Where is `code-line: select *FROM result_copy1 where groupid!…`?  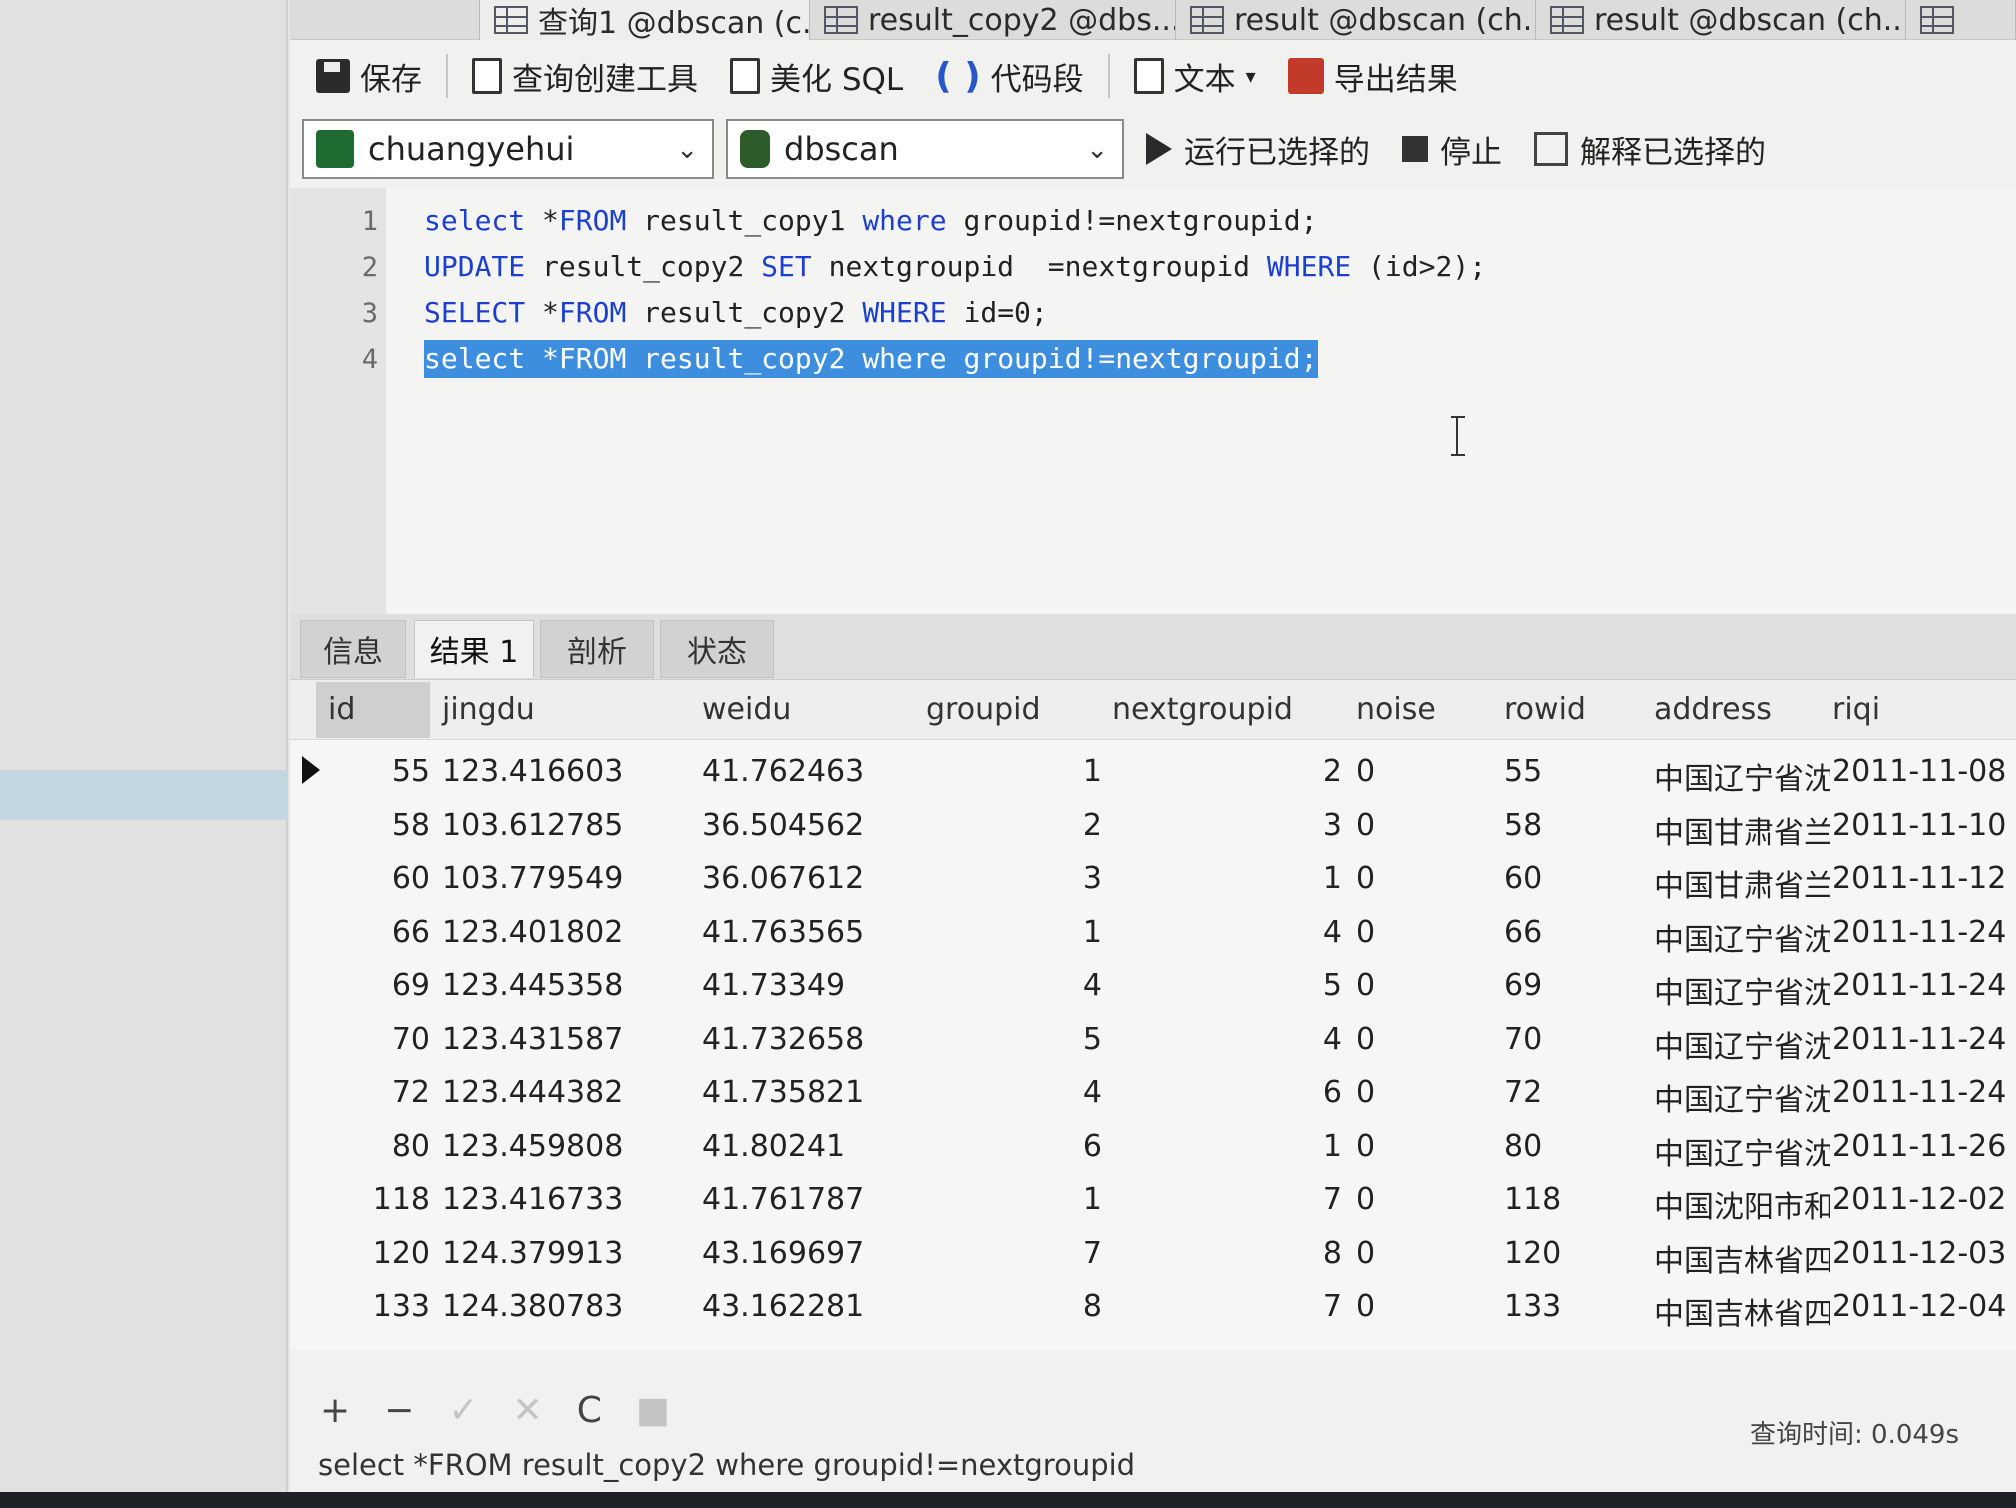 code-line: select *FROM result_copy1 where groupid!… is located at coordinates (871, 221).